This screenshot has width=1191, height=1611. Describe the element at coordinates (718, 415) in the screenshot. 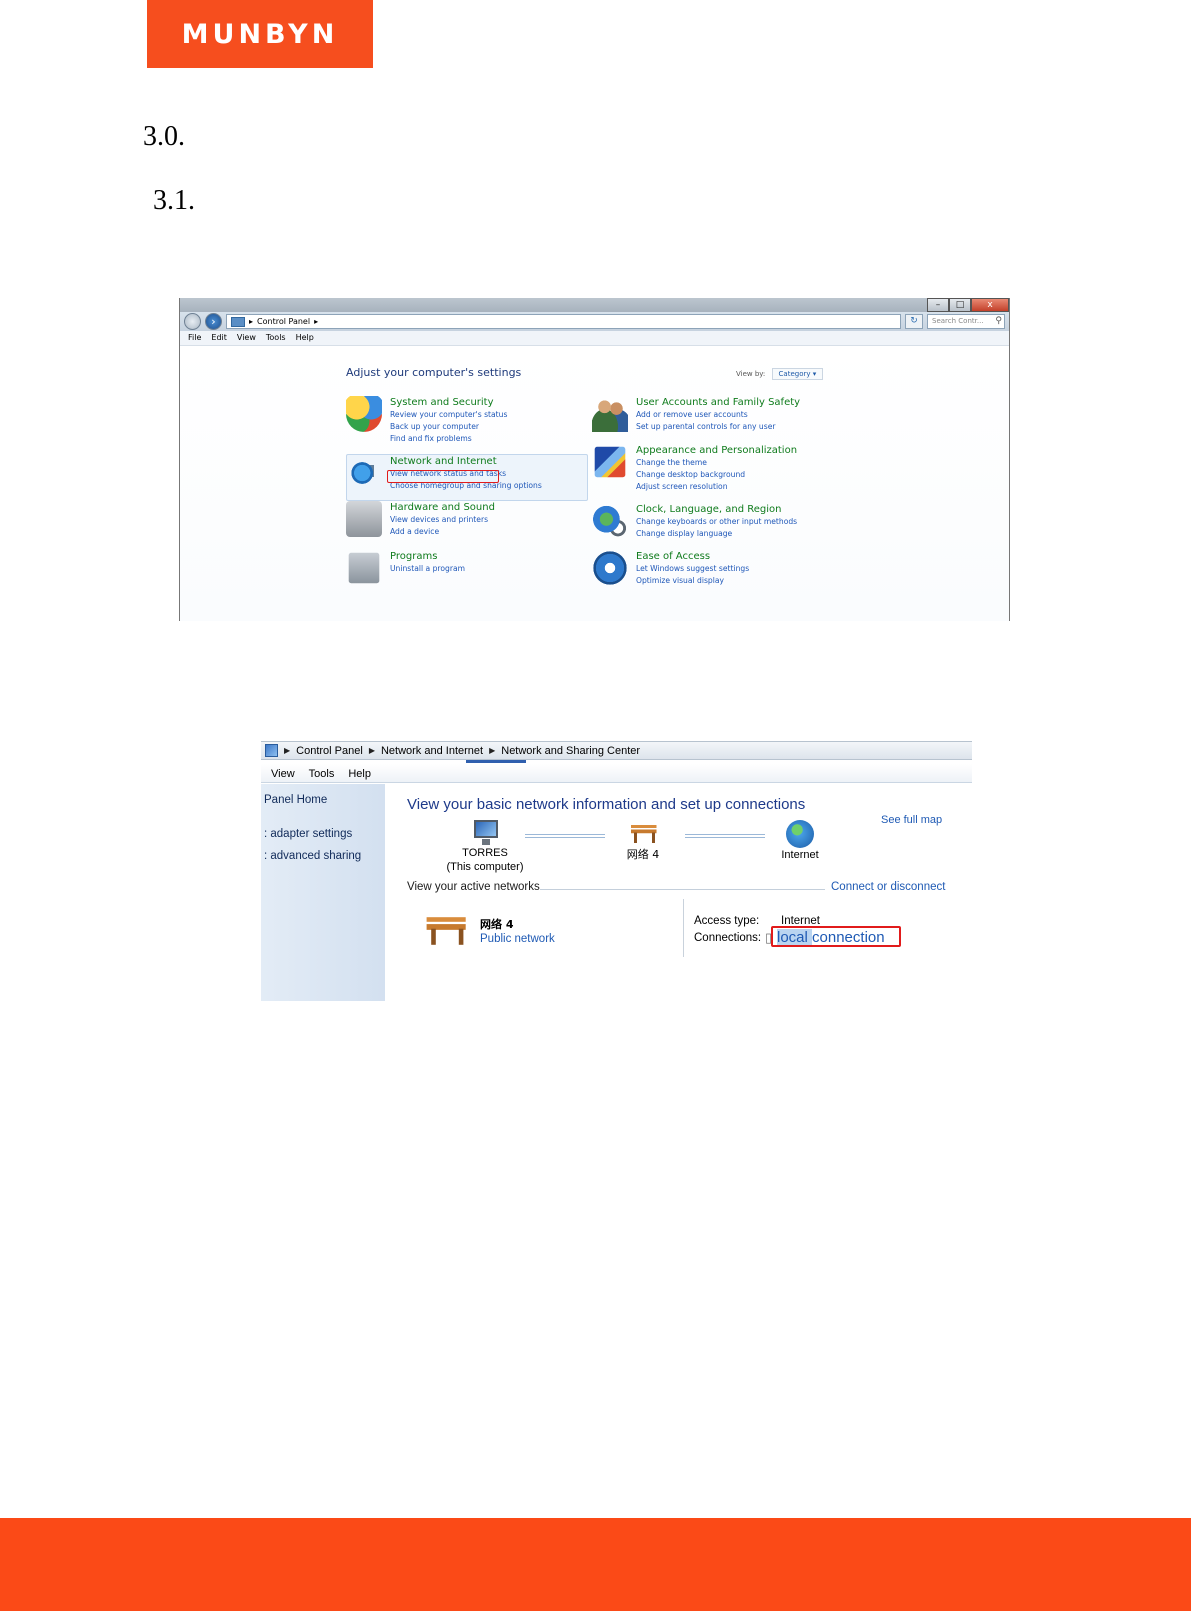

I see `category-link: Add or remove user accounts` at that location.